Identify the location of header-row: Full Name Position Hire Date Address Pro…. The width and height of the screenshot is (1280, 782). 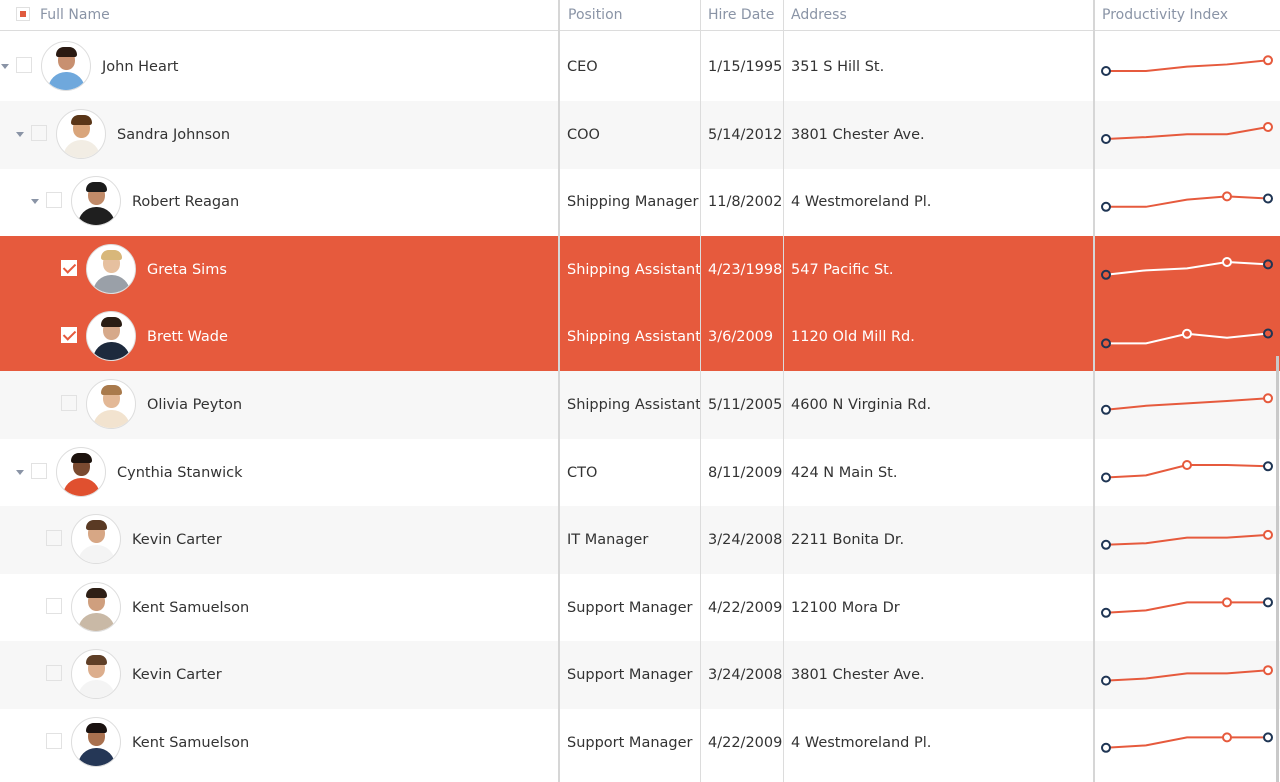
(640, 15).